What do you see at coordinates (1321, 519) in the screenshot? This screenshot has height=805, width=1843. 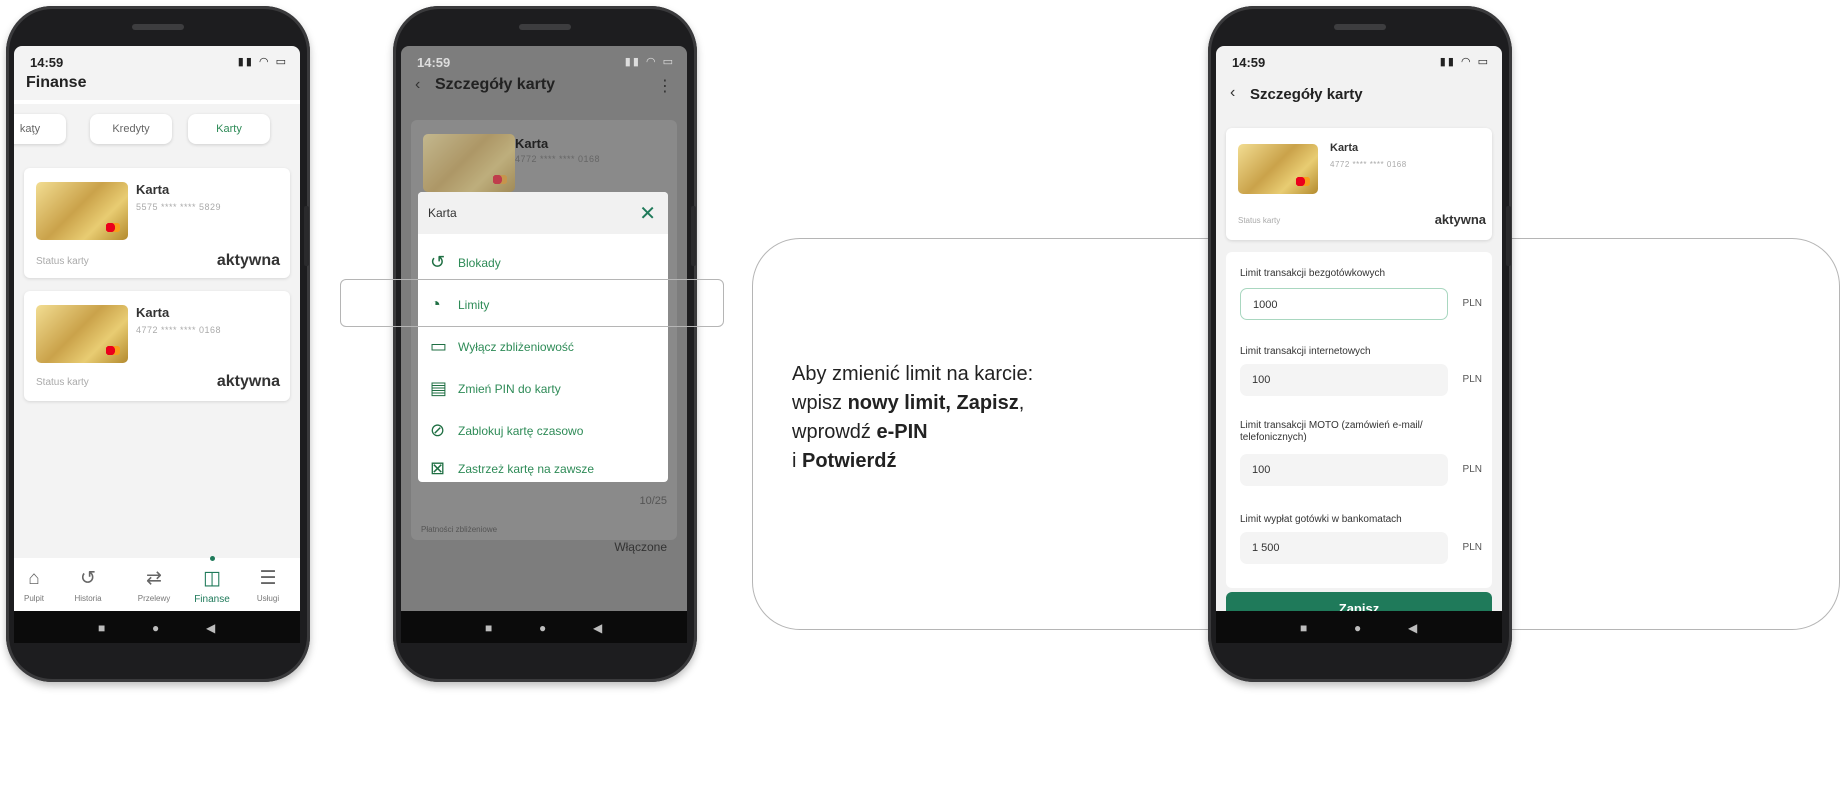 I see `limit-label: Limit wypłat gotówki w bankomatach` at bounding box center [1321, 519].